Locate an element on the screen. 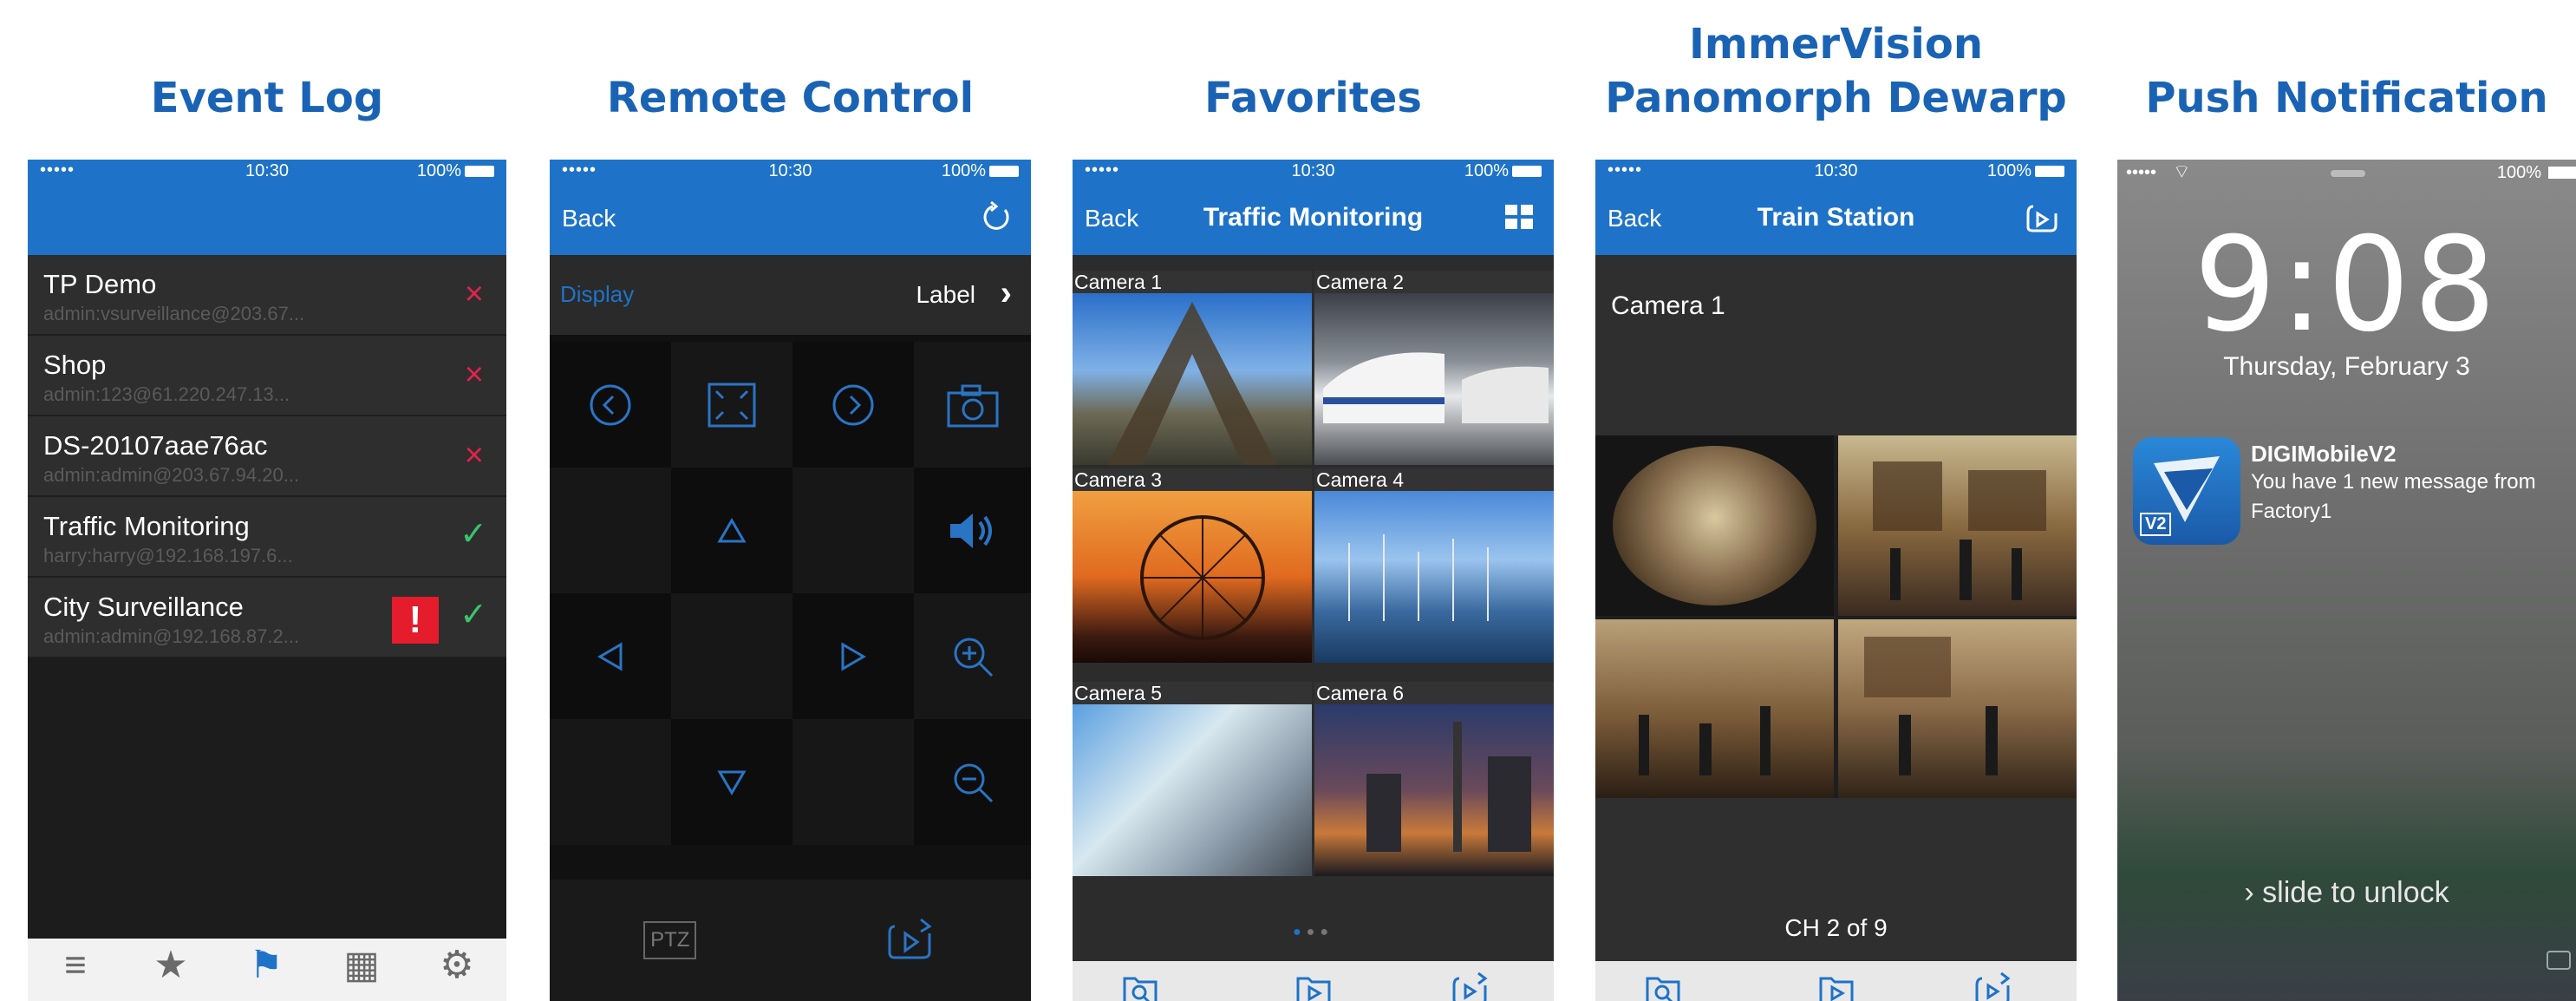 The image size is (2576, 1001). display-label: Display is located at coordinates (597, 294).